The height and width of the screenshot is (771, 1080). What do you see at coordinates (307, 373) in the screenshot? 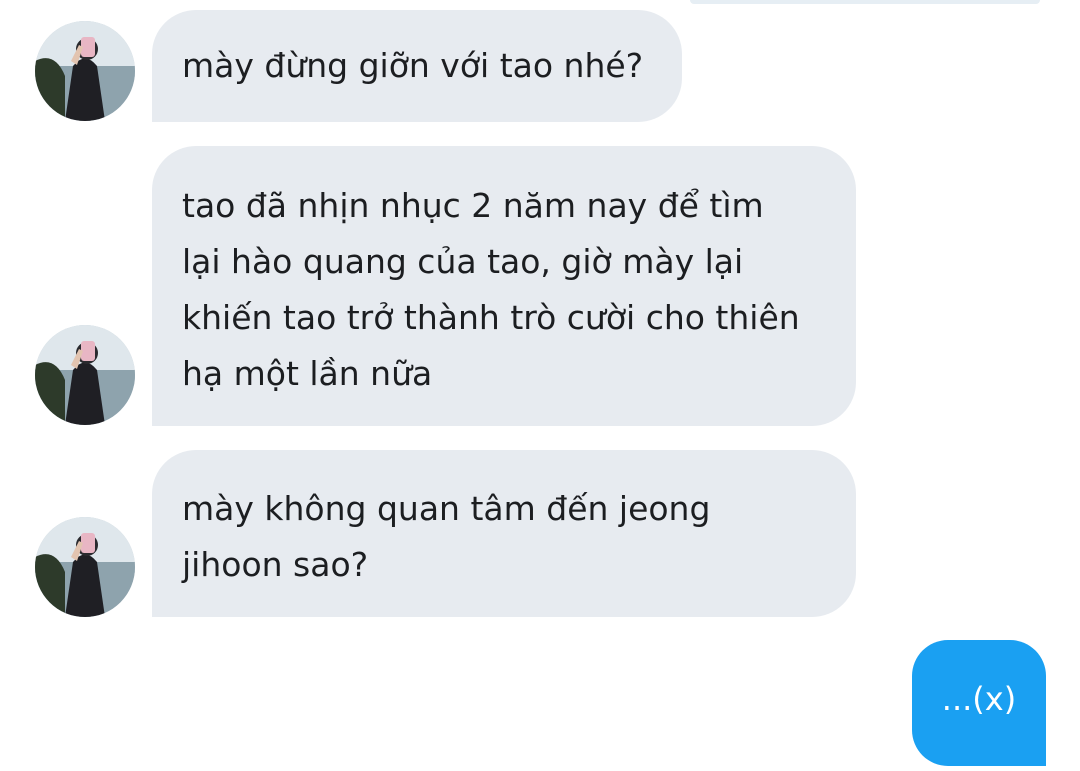
I see `message-text-line: hạ một lần nữa` at bounding box center [307, 373].